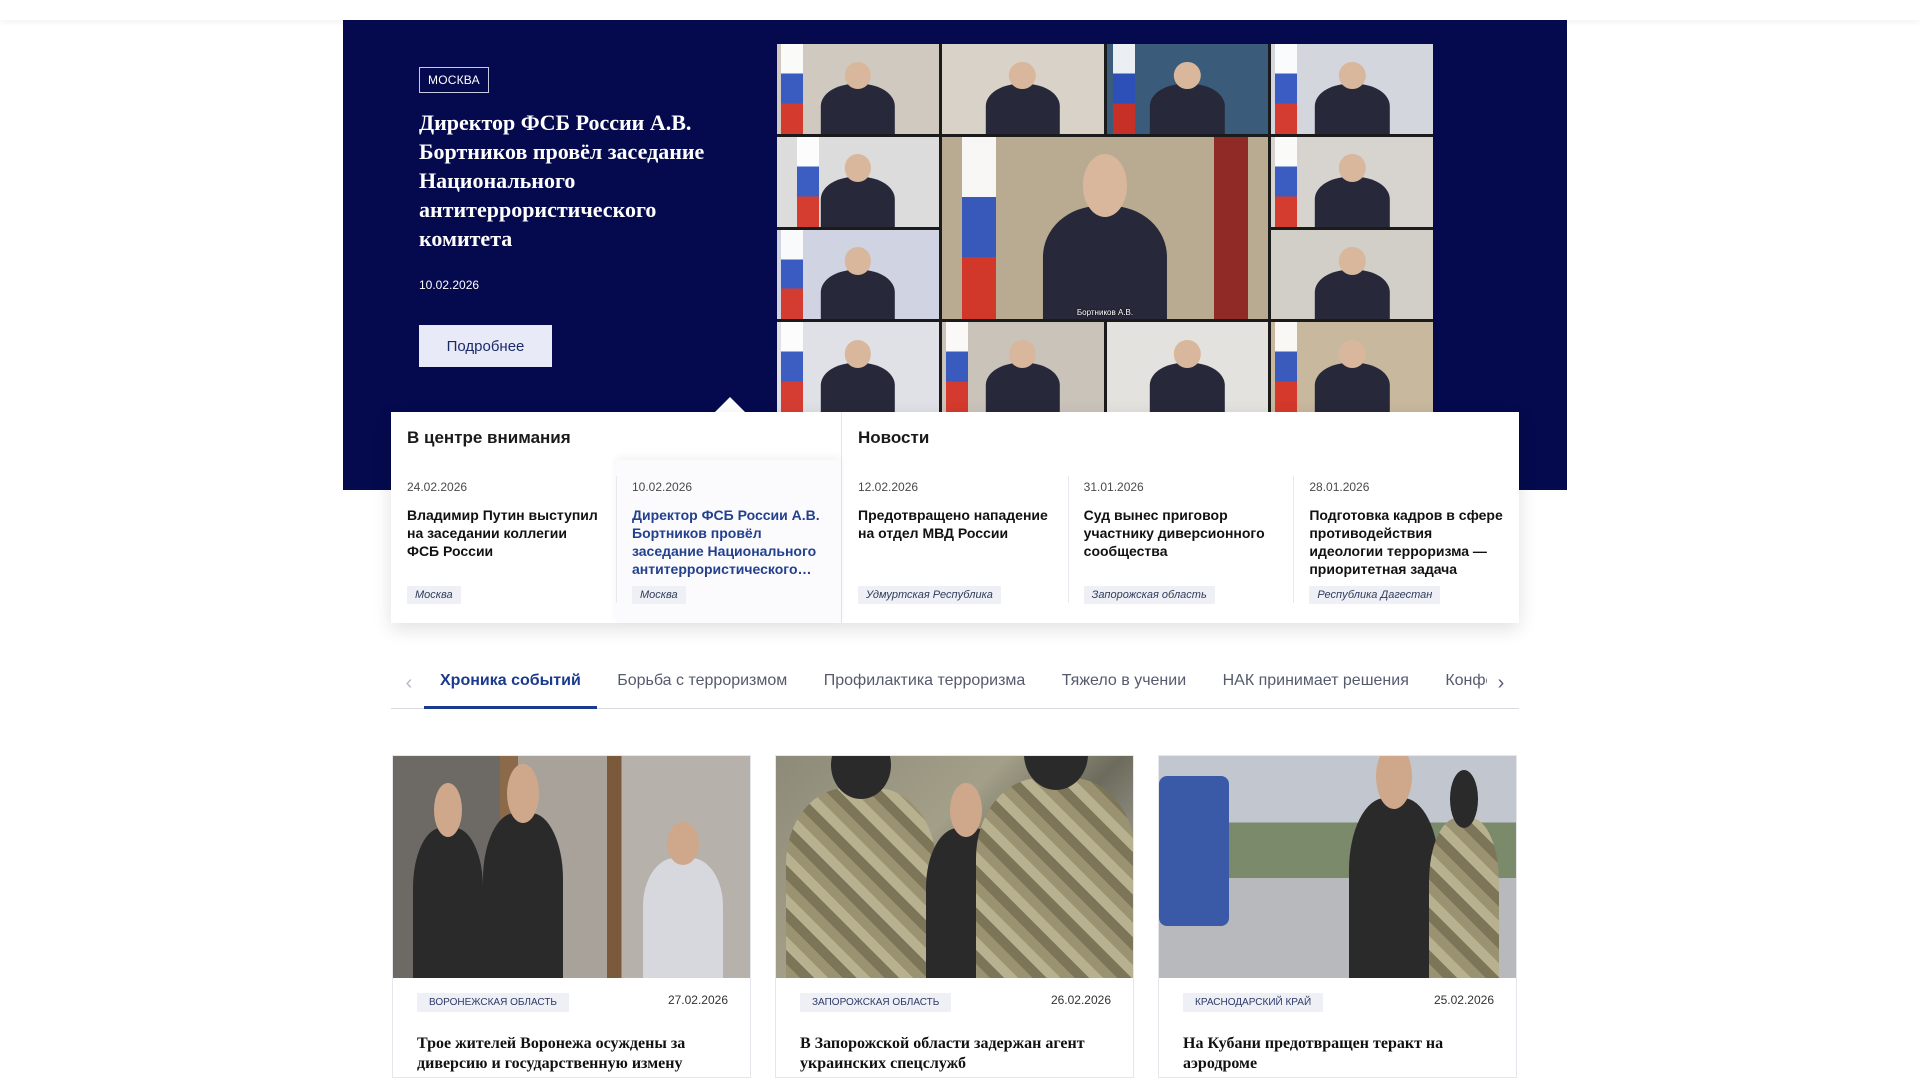 The image size is (1920, 1078). What do you see at coordinates (1105, 313) in the screenshot?
I see `conference-caption: Бортников А.В.` at bounding box center [1105, 313].